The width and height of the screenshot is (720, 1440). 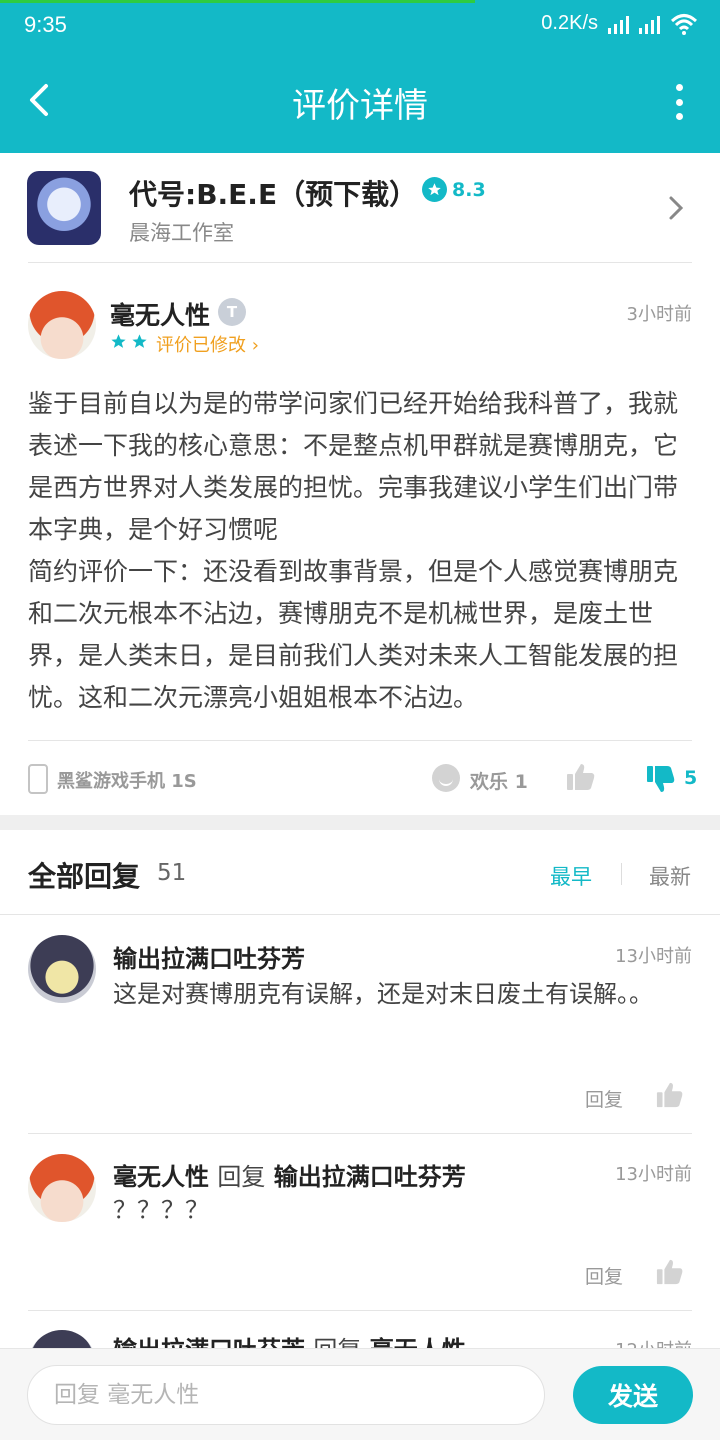 I want to click on load-progress, so click(x=237, y=1).